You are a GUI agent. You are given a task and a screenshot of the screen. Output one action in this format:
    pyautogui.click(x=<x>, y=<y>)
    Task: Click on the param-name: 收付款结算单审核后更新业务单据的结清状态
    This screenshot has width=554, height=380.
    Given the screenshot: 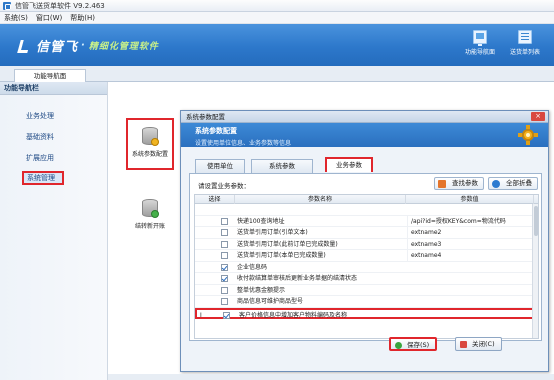 What is the action you would take?
    pyautogui.click(x=297, y=278)
    